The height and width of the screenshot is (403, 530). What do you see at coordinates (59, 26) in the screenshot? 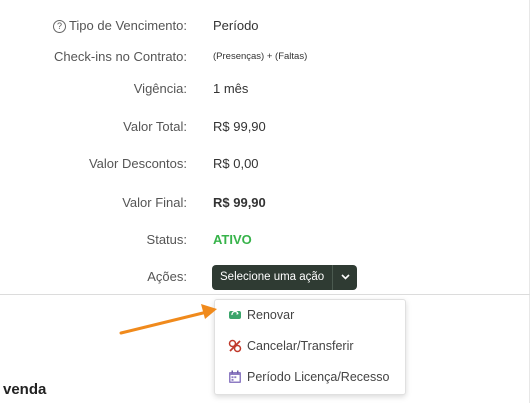
I see `help-icon: ?` at bounding box center [59, 26].